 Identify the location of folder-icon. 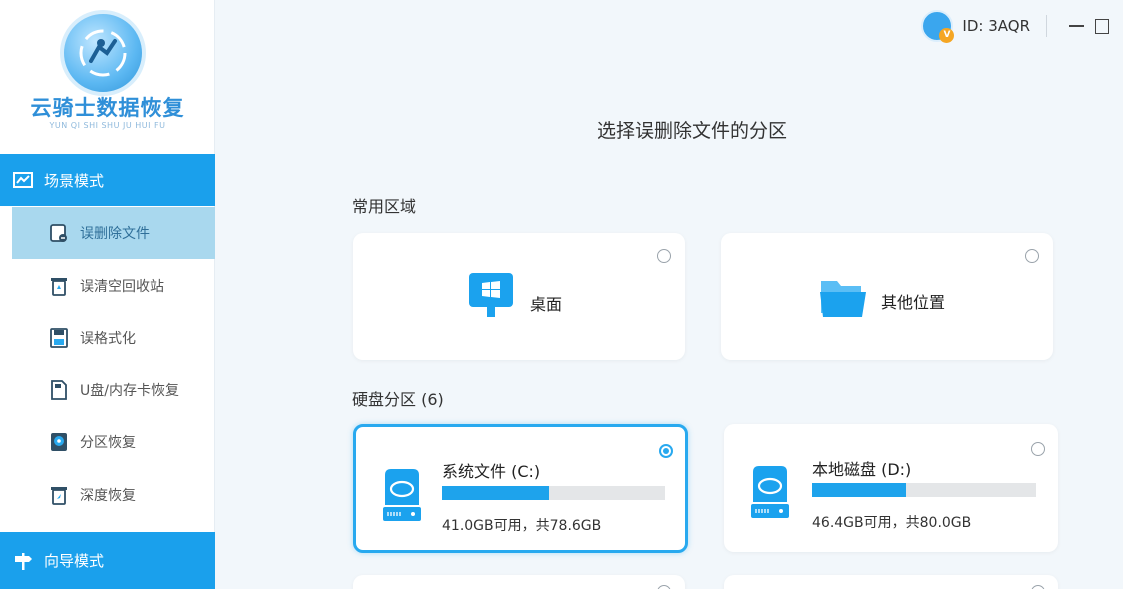
(843, 299).